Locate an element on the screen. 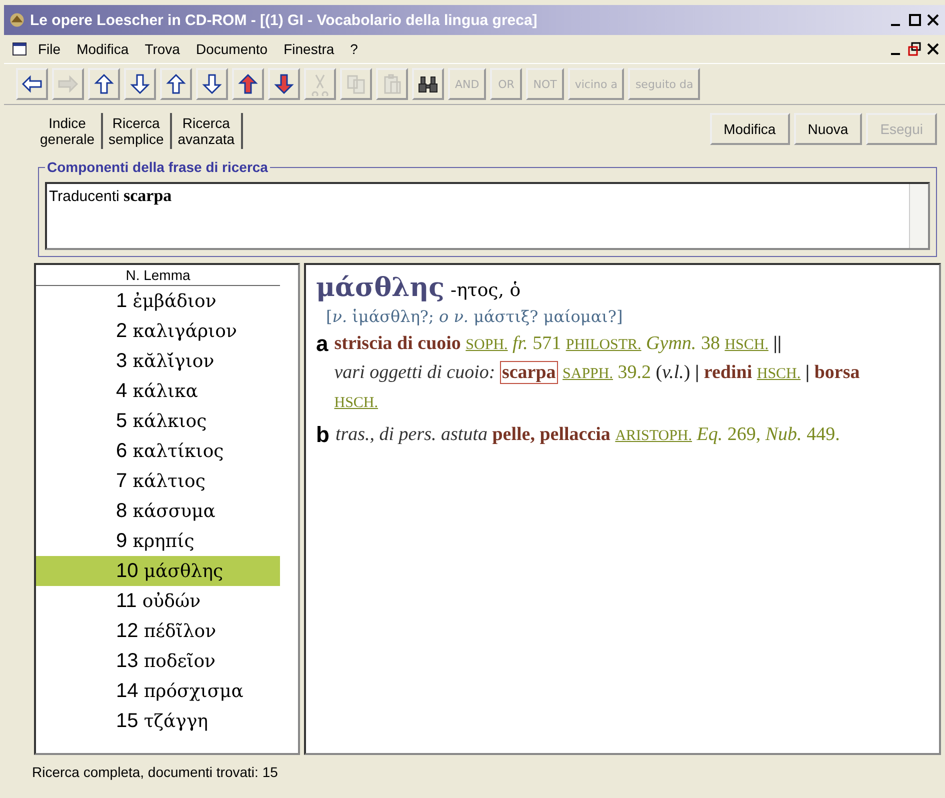 The image size is (945, 798). headword: μάσθλης is located at coordinates (380, 288).